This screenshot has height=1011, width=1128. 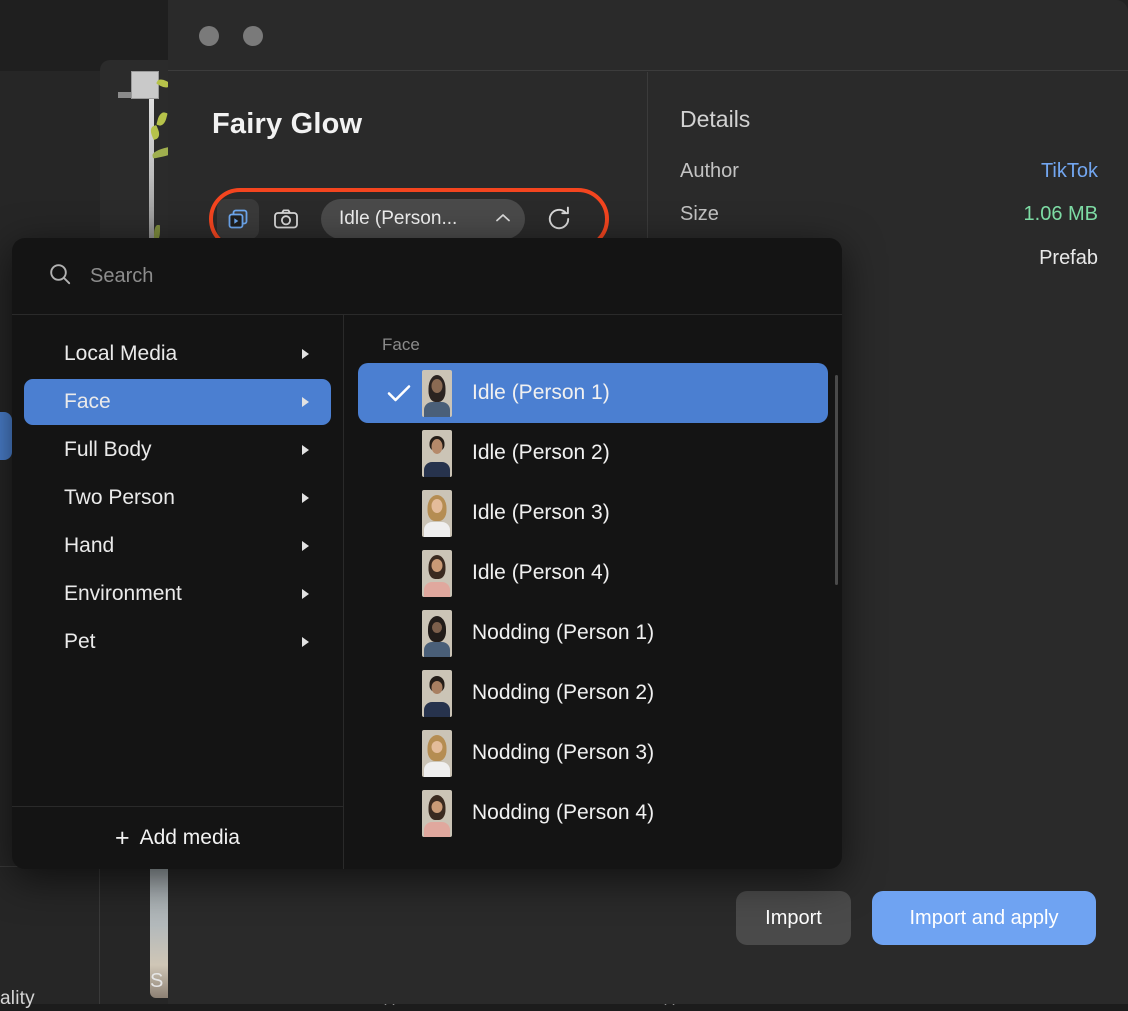 I want to click on window-footer: Import Import and apply, so click(x=648, y=936).